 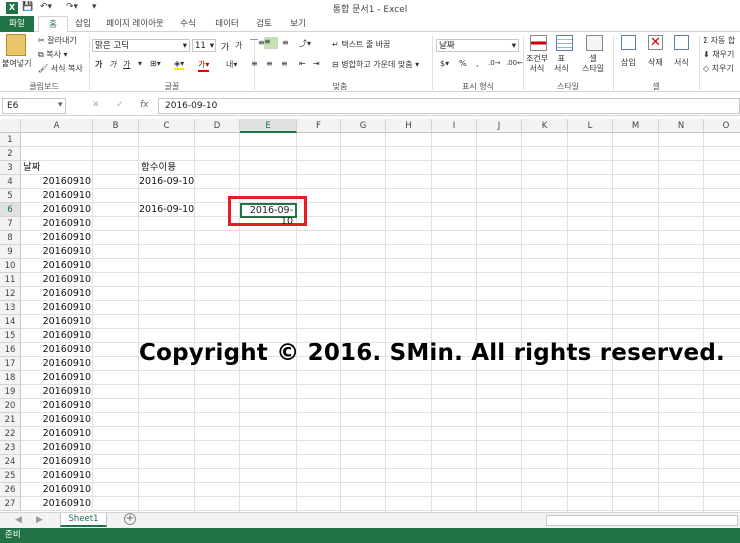 I want to click on enter-icon: ✓, so click(x=120, y=105).